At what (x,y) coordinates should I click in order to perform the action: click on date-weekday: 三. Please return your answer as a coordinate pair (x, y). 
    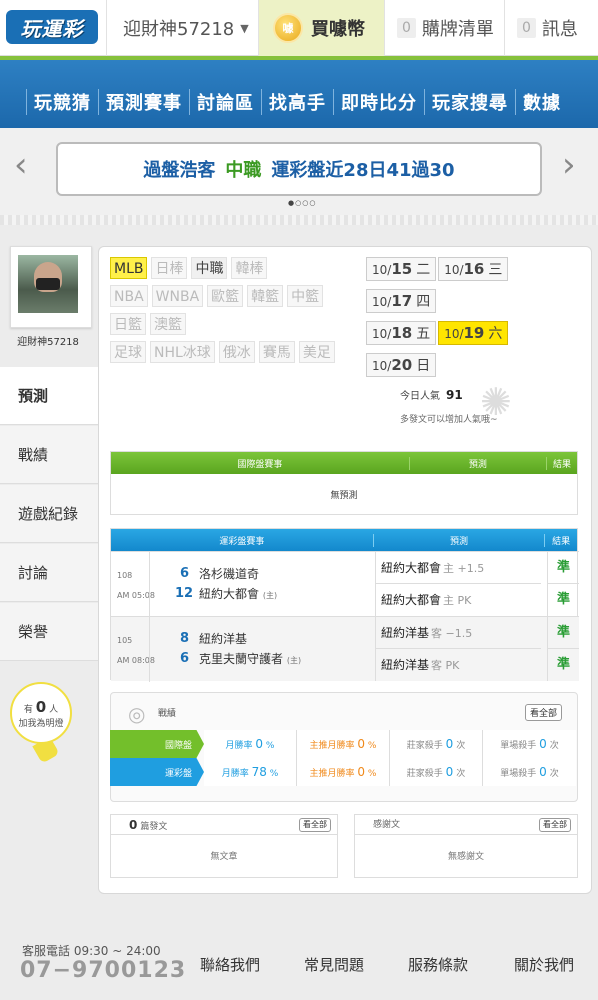
    Looking at the image, I should click on (495, 270).